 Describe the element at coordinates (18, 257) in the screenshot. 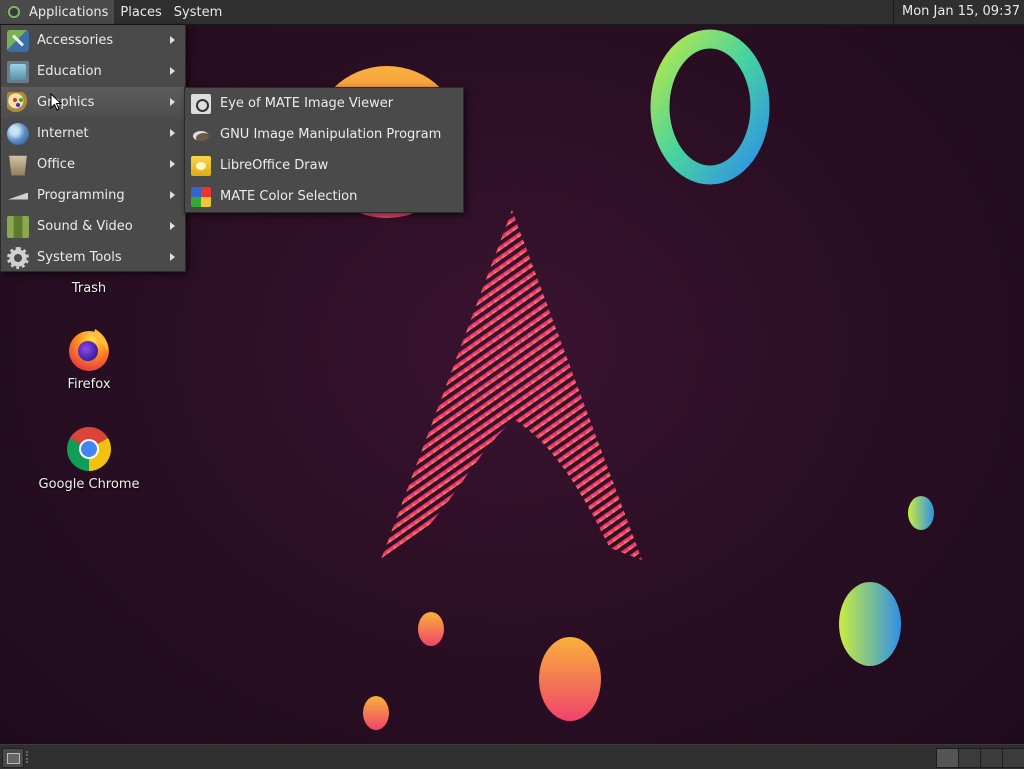

I see `system-tools-icon` at that location.